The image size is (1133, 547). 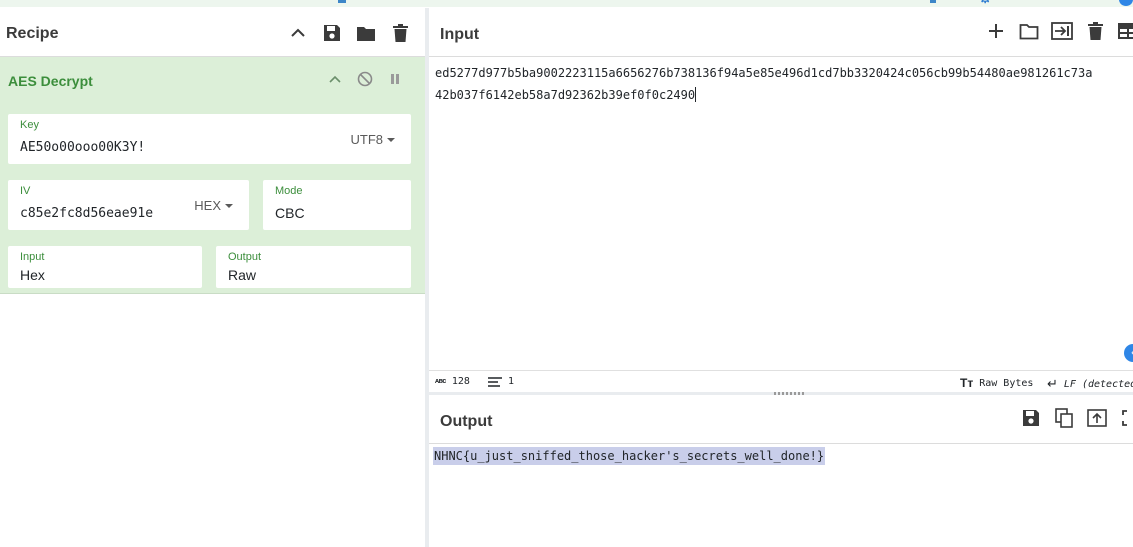 What do you see at coordinates (1098, 384) in the screenshot?
I see `eol-value: LF (detected)` at bounding box center [1098, 384].